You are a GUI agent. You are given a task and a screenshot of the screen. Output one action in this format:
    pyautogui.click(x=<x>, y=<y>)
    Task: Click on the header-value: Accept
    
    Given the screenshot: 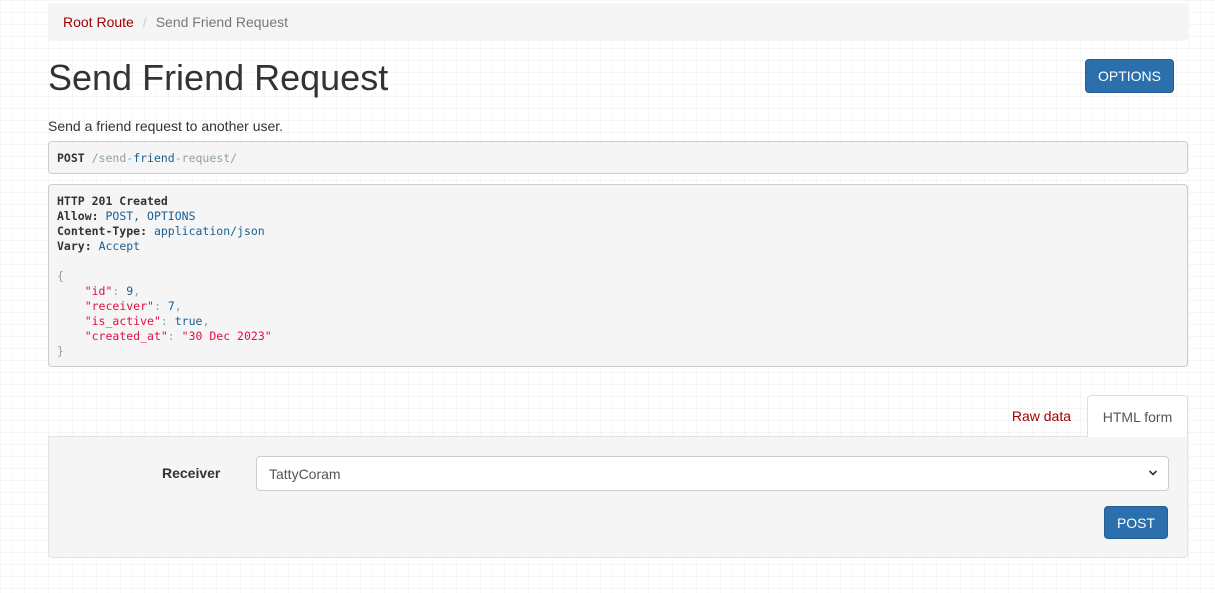 What is the action you would take?
    pyautogui.click(x=119, y=246)
    